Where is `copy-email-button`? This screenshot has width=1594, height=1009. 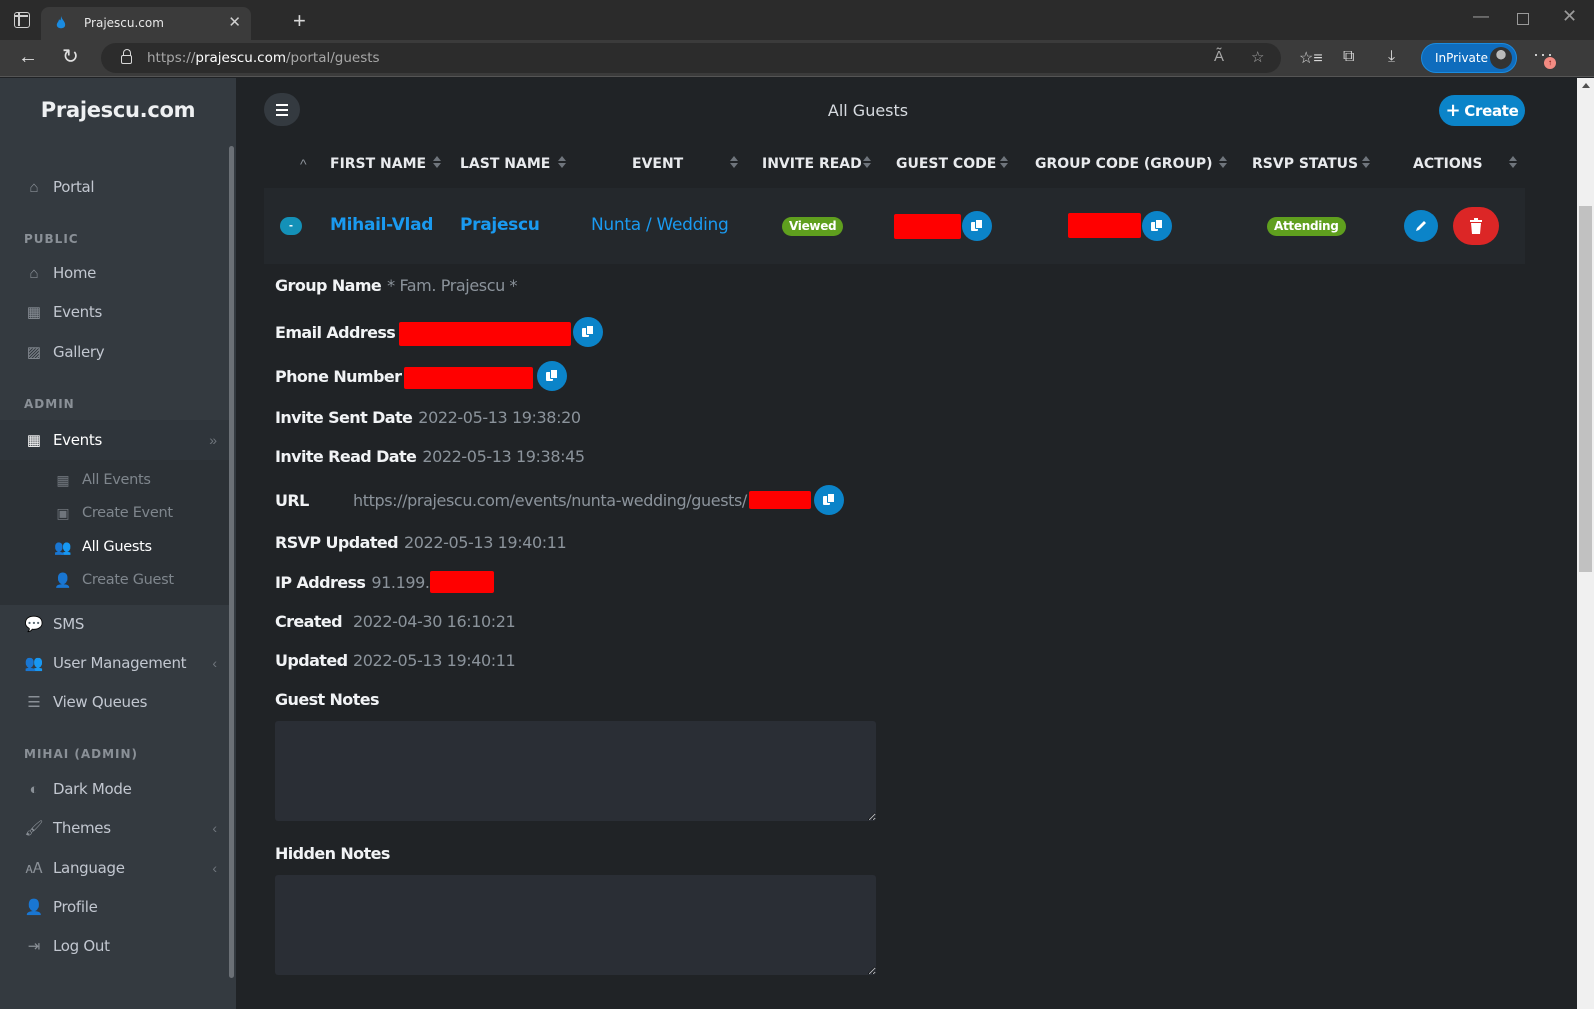 copy-email-button is located at coordinates (588, 332).